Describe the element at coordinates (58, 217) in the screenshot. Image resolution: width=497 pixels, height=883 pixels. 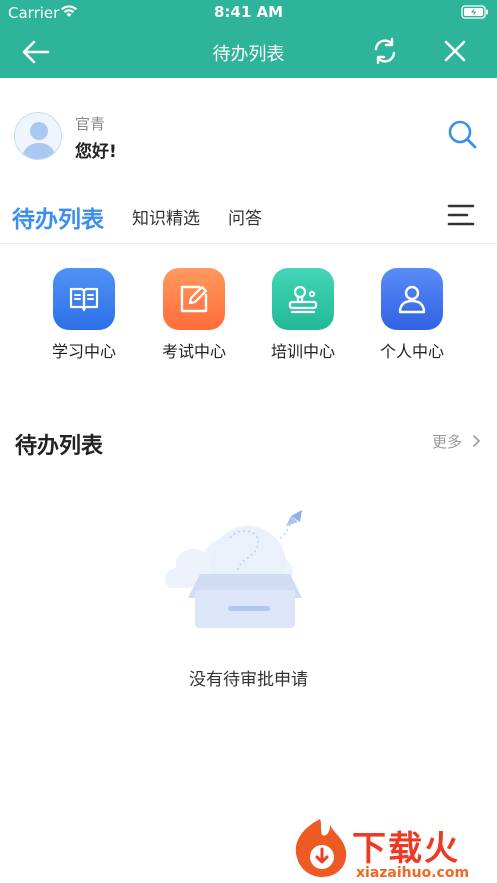
I see `tab-todo-list: 待办列表` at that location.